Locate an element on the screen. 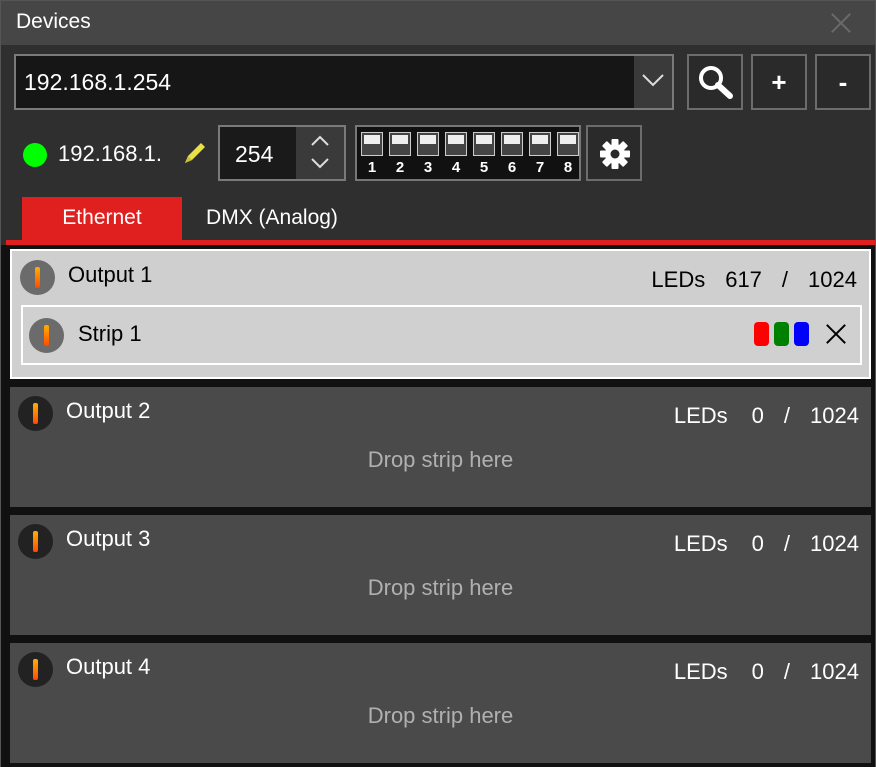  stepper-buttons is located at coordinates (320, 153).